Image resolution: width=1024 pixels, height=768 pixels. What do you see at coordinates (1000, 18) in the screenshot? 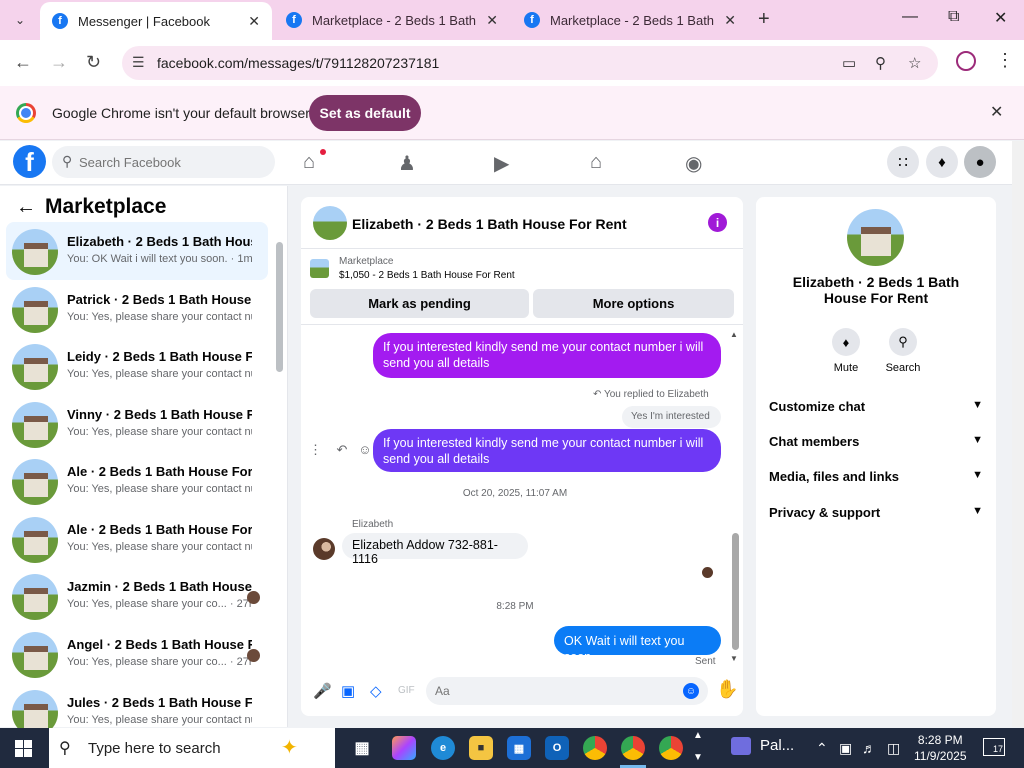
I see `close-window-icon: ✕` at bounding box center [1000, 18].